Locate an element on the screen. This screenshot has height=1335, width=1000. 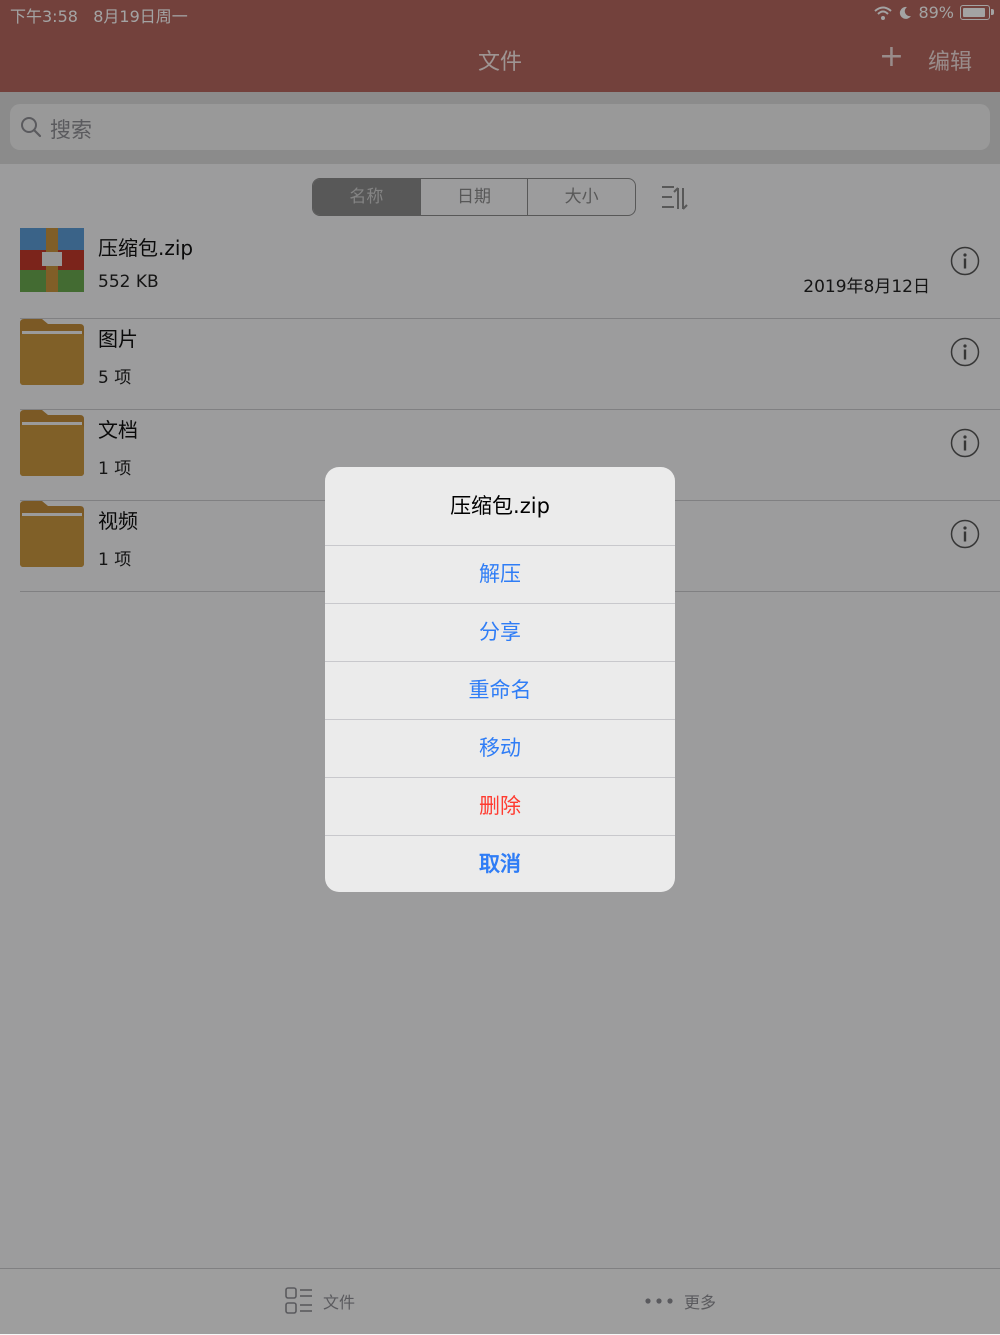
extract-button: 解压 is located at coordinates (500, 575).